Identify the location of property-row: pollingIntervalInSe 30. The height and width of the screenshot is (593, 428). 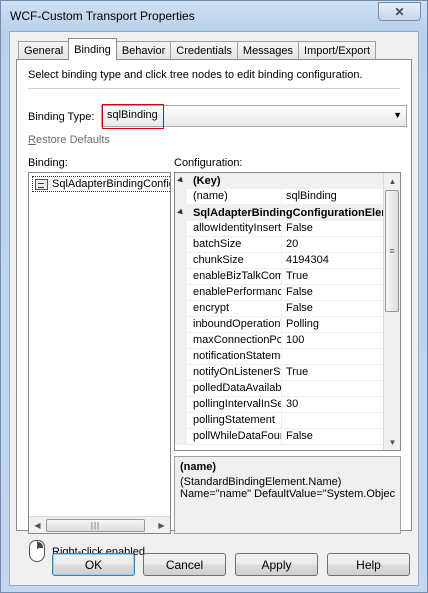
(279, 405).